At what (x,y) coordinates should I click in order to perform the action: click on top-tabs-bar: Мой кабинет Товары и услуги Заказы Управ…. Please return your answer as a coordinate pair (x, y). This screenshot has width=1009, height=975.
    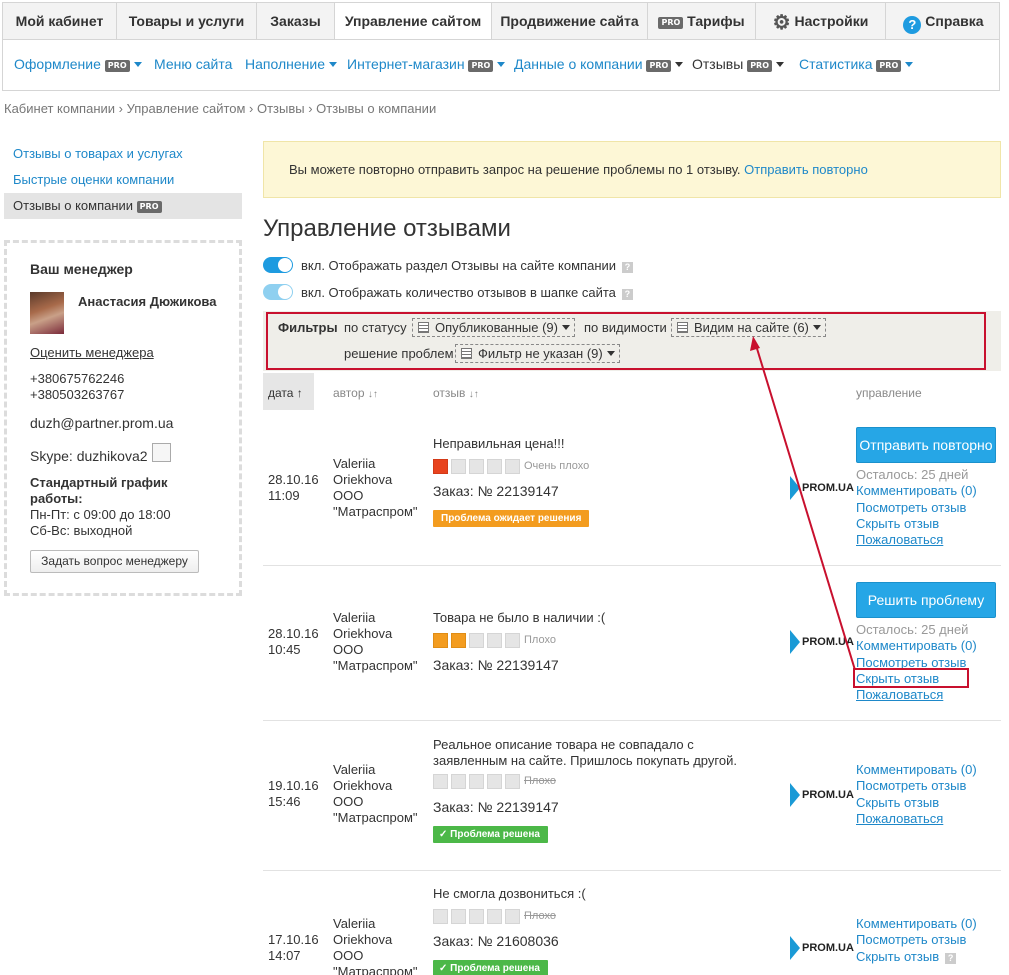
    Looking at the image, I should click on (501, 21).